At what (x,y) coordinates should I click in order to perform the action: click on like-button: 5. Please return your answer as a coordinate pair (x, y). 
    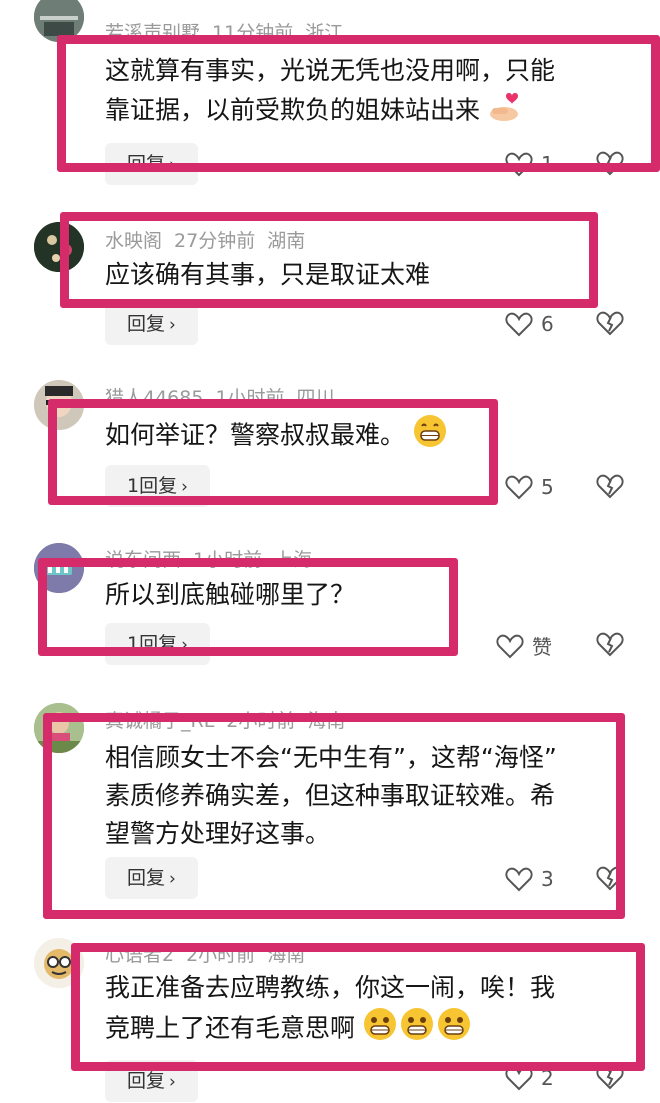
    Looking at the image, I should click on (529, 486).